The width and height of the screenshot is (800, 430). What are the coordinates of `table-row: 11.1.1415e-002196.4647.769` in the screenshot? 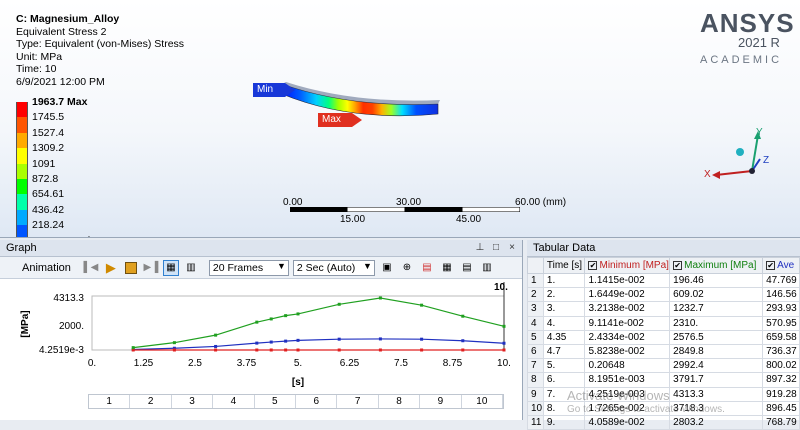 It's located at (664, 281).